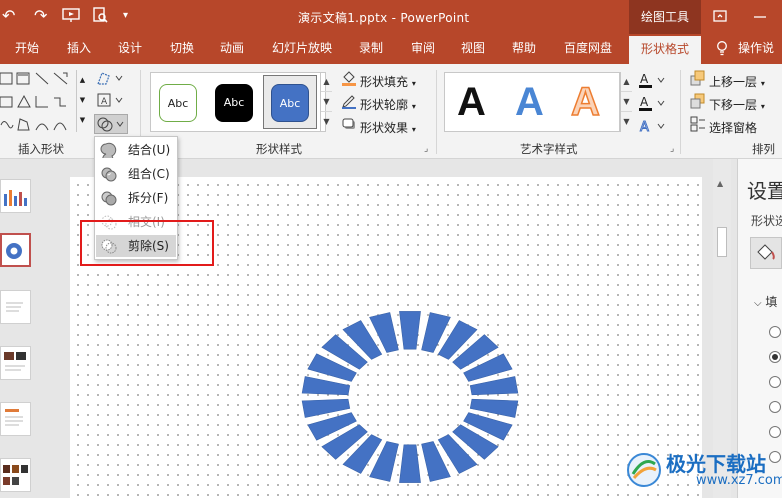  Describe the element at coordinates (109, 174) in the screenshot. I see `combine-icon` at that location.